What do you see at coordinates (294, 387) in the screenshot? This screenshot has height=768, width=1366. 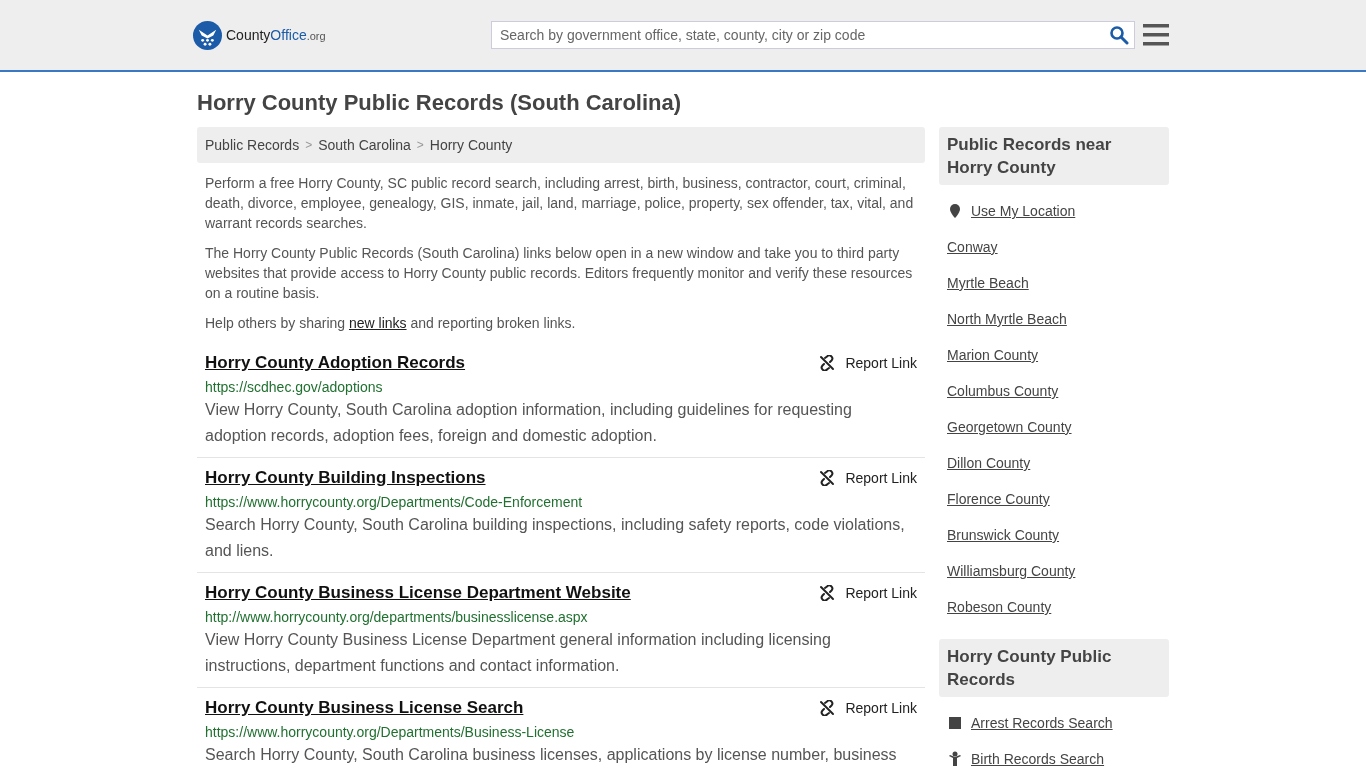 I see `record-url: https://scdhec.gov/adoptions` at bounding box center [294, 387].